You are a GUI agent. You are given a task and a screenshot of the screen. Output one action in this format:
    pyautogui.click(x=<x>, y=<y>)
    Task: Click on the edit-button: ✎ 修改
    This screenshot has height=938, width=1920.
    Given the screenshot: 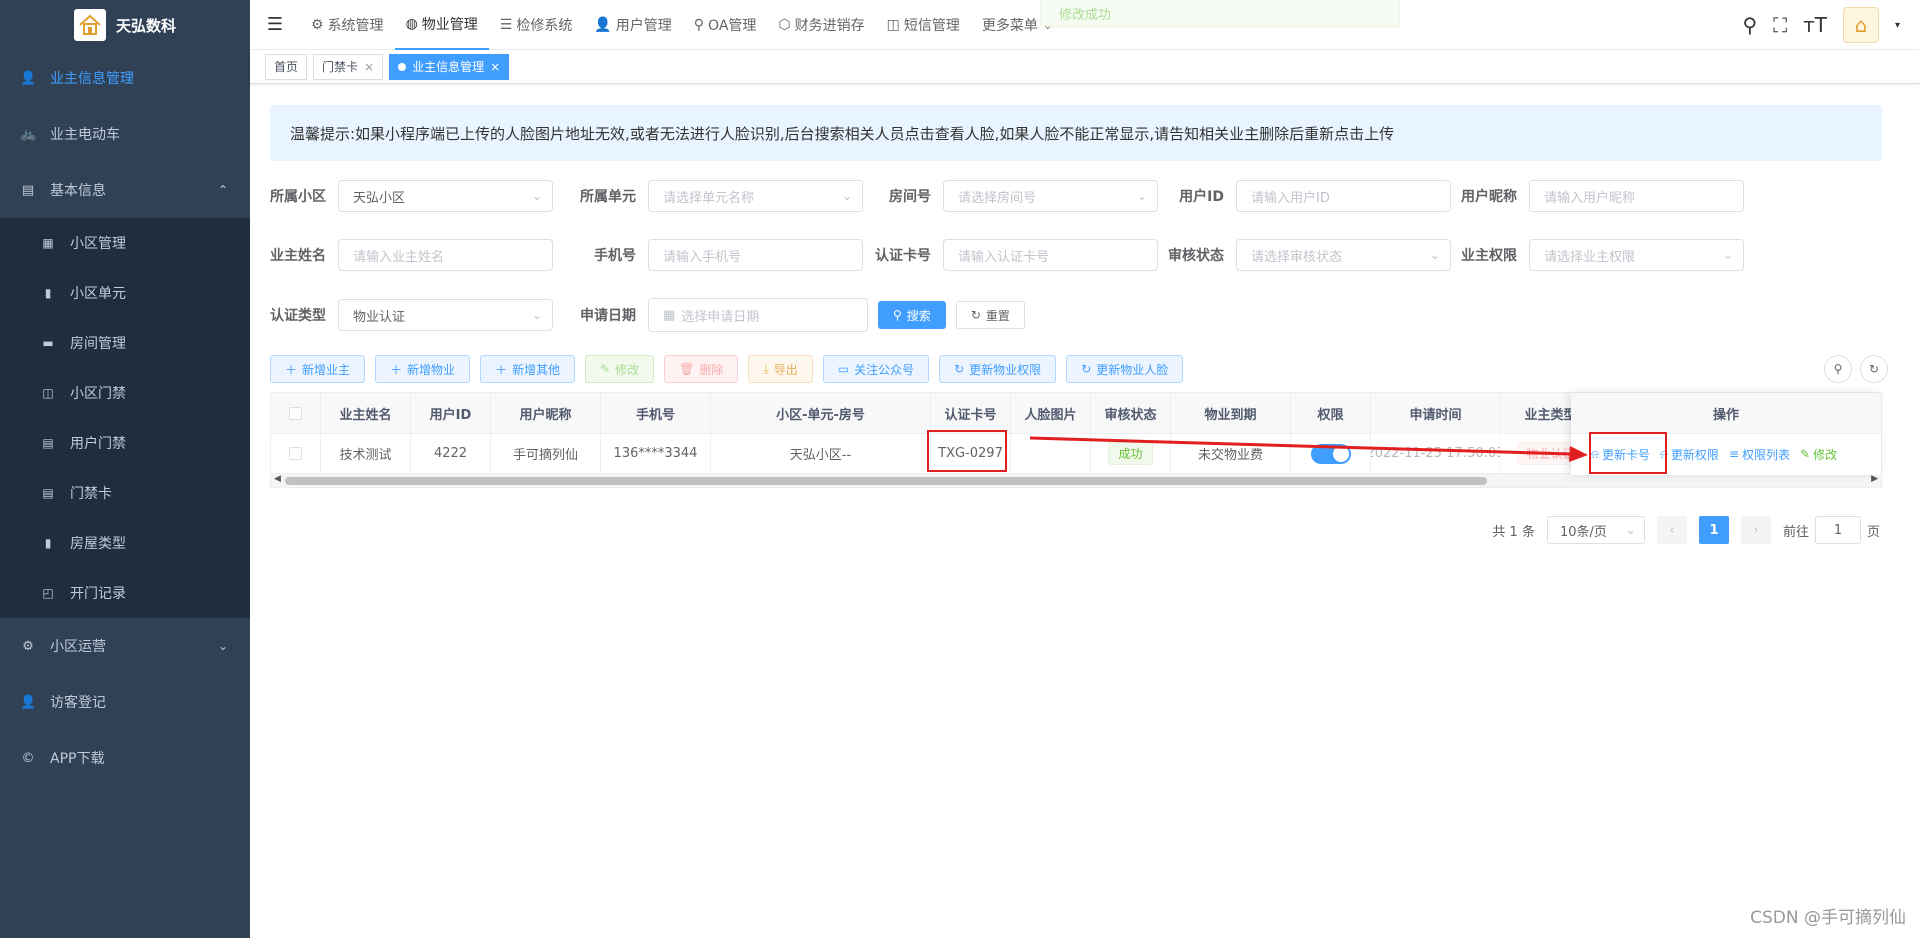 What is the action you would take?
    pyautogui.click(x=620, y=369)
    